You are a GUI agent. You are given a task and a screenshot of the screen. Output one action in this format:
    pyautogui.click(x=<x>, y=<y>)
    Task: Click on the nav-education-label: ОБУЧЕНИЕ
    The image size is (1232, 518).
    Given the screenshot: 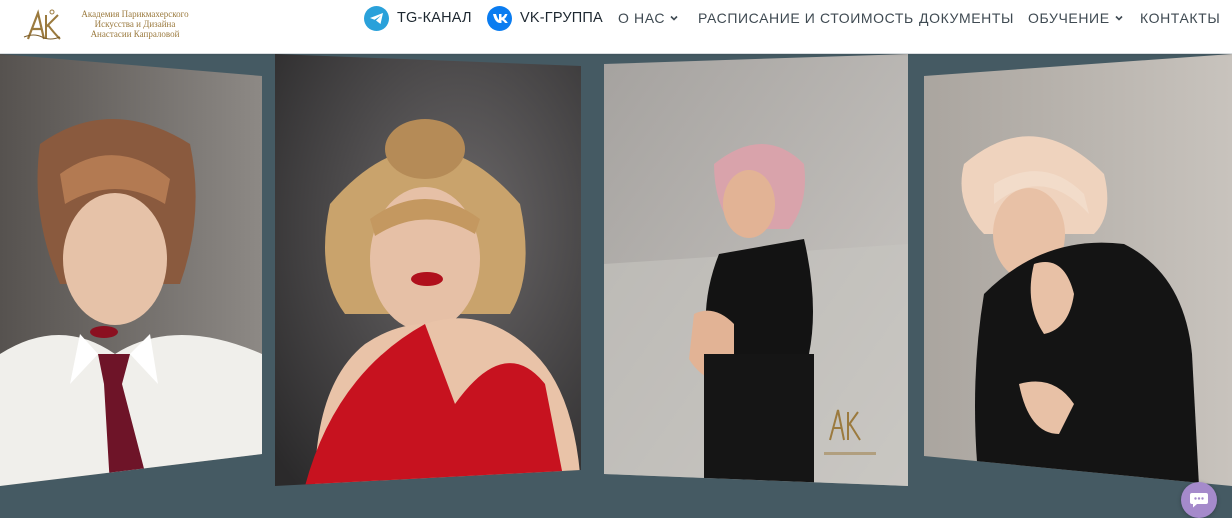 What is the action you would take?
    pyautogui.click(x=1069, y=18)
    